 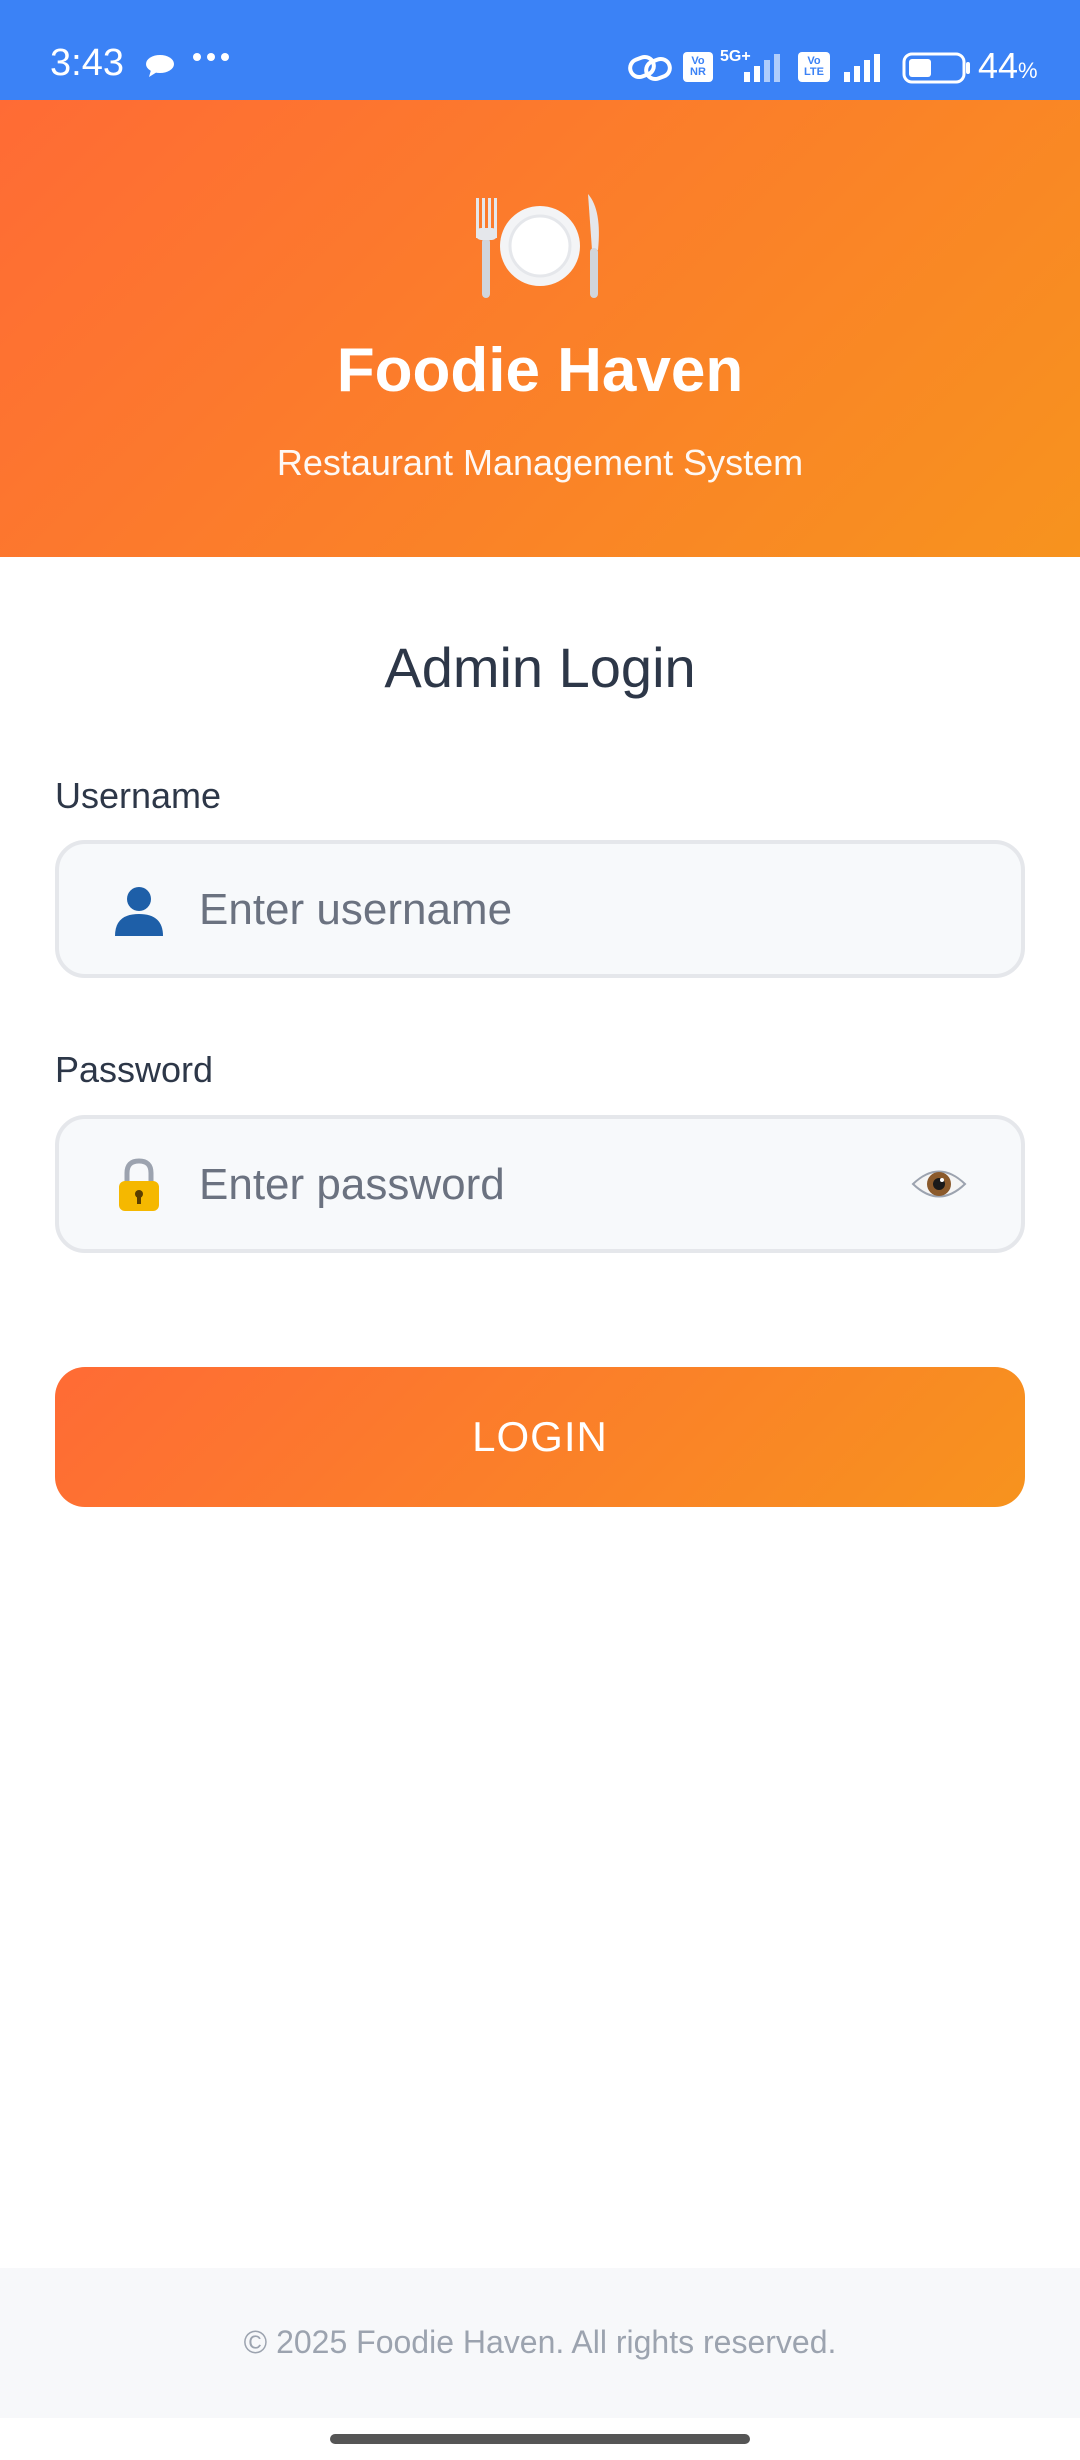 I want to click on more-dots-icon, so click(x=211, y=57).